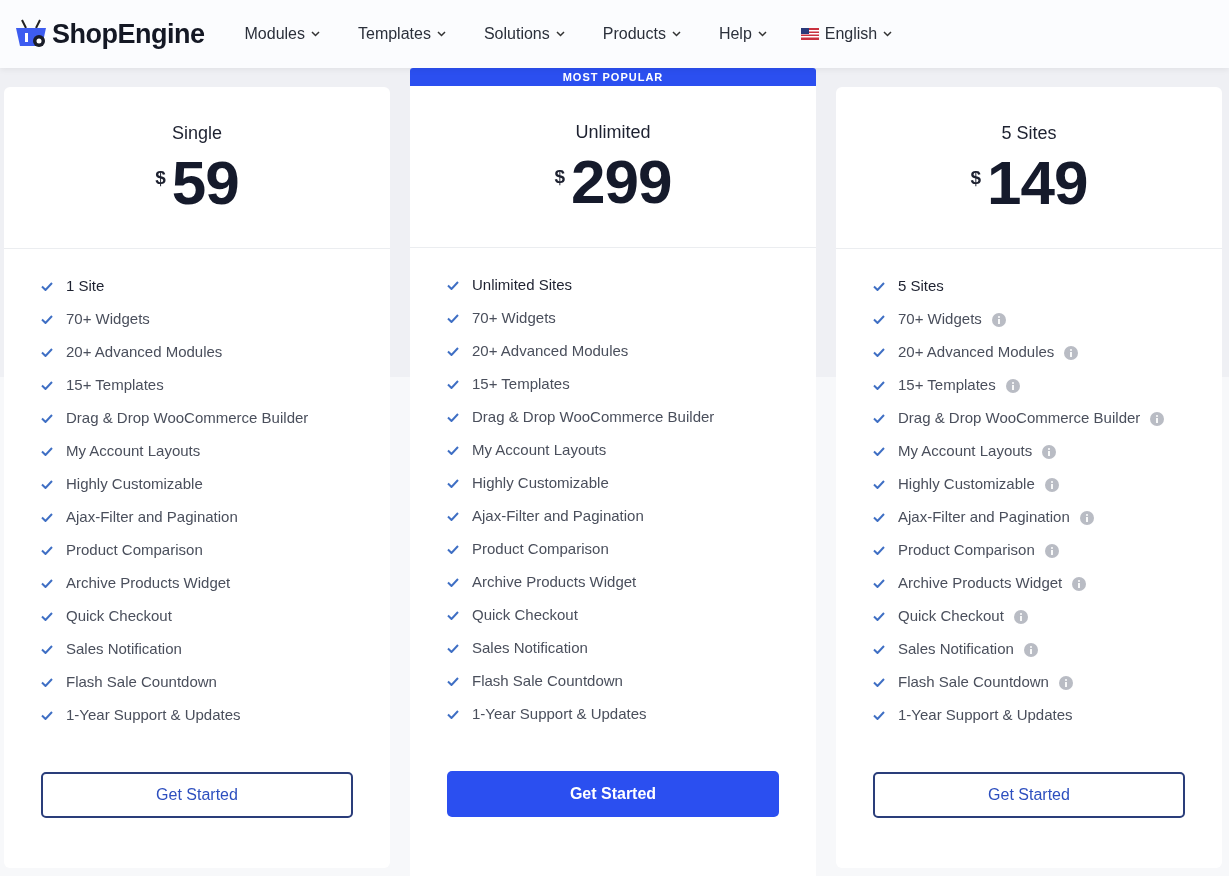  What do you see at coordinates (31, 34) in the screenshot?
I see `basket-gear-icon` at bounding box center [31, 34].